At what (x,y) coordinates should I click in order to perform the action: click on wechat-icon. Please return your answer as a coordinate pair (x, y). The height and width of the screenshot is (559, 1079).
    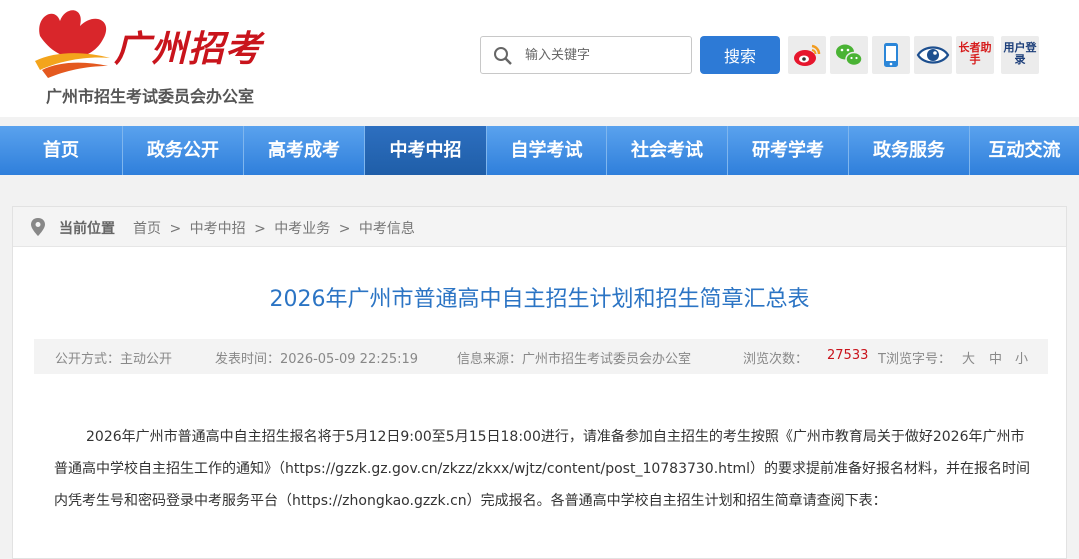
    Looking at the image, I should click on (849, 55).